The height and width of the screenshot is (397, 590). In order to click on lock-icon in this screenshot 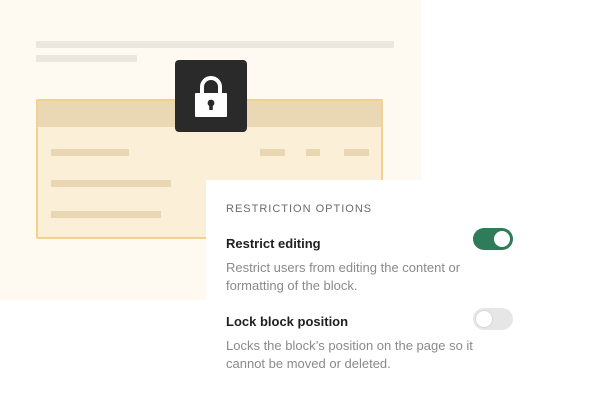, I will do `click(211, 96)`.